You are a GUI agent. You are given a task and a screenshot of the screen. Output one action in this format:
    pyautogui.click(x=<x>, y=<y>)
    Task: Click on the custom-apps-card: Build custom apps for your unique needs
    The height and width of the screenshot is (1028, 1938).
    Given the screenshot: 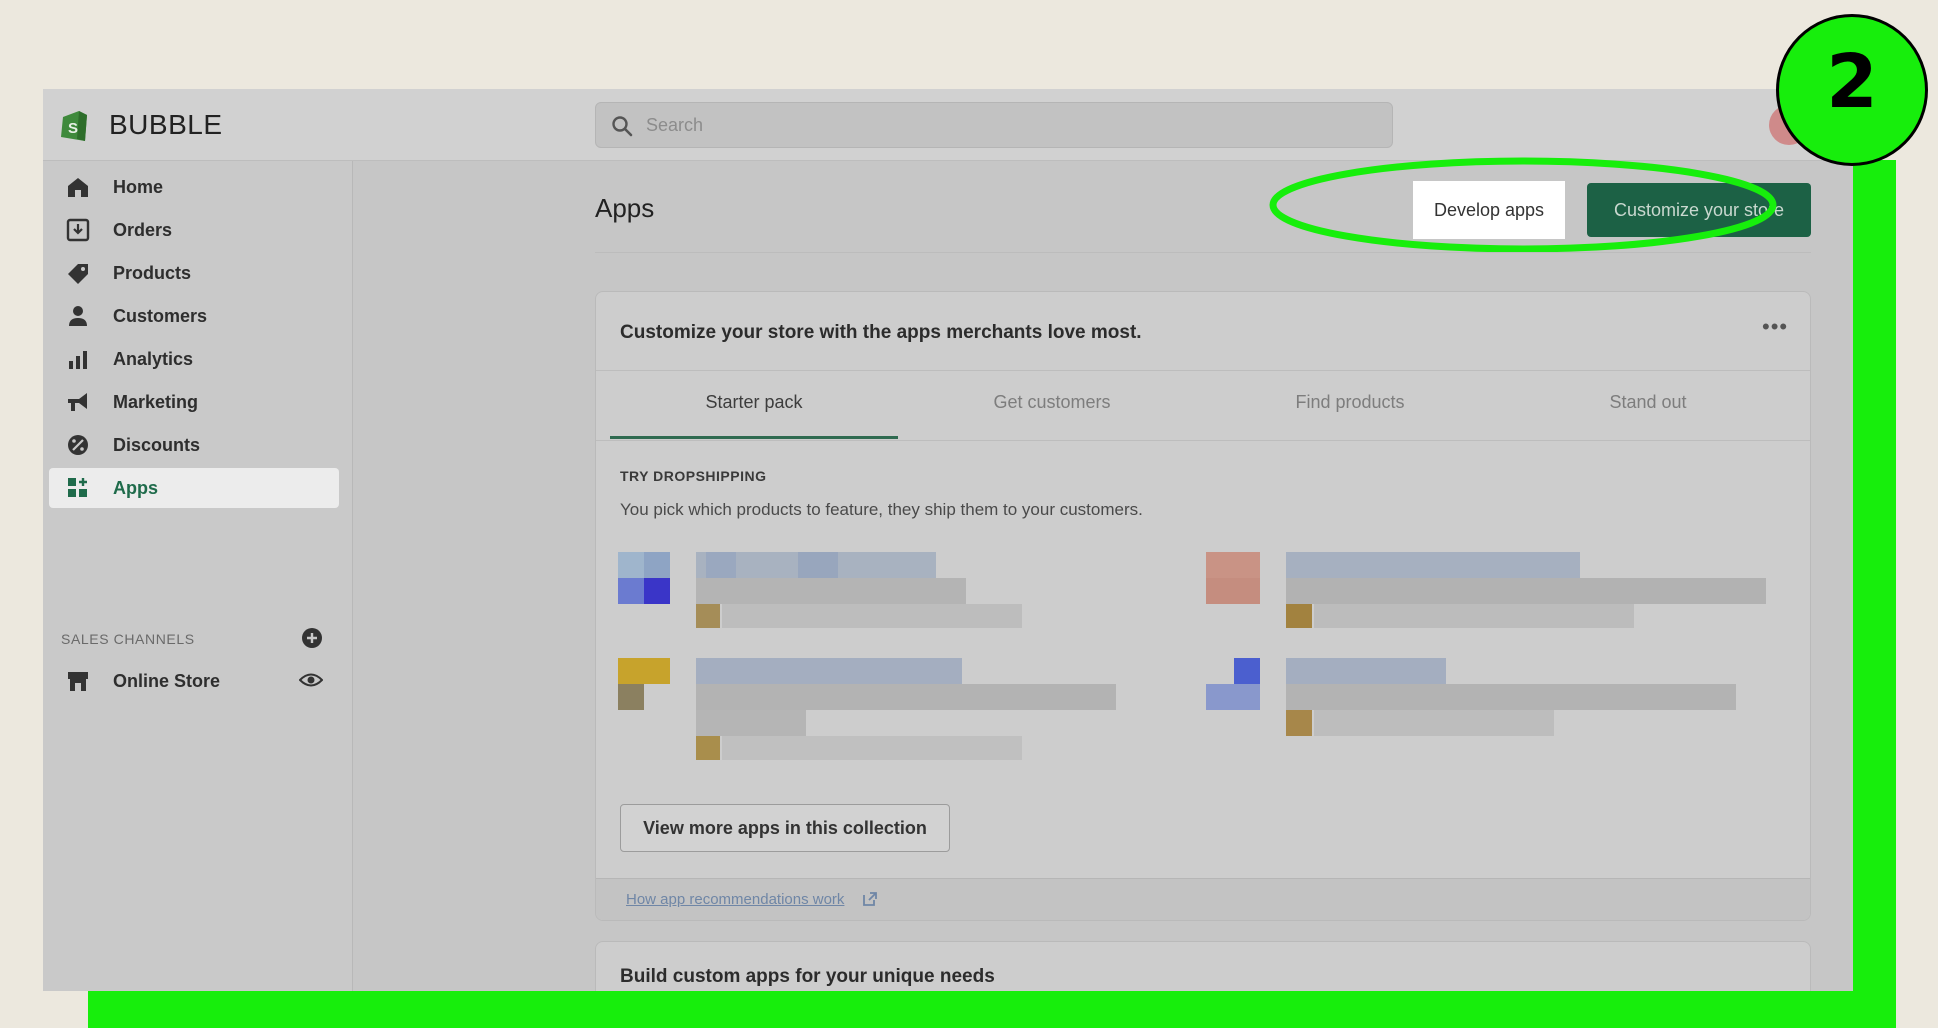 What is the action you would take?
    pyautogui.click(x=1203, y=966)
    